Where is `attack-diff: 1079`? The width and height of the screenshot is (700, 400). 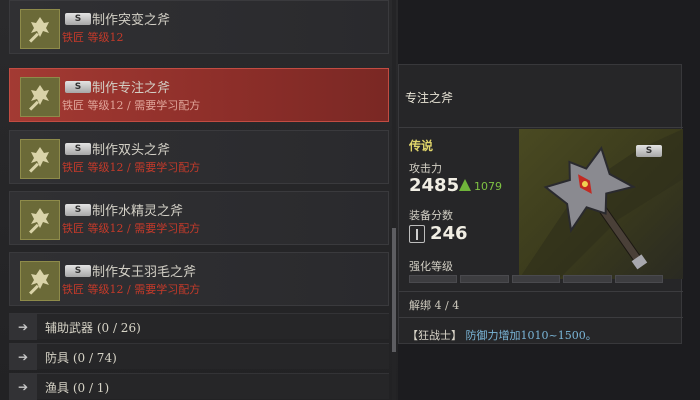
attack-diff: 1079 is located at coordinates (488, 186).